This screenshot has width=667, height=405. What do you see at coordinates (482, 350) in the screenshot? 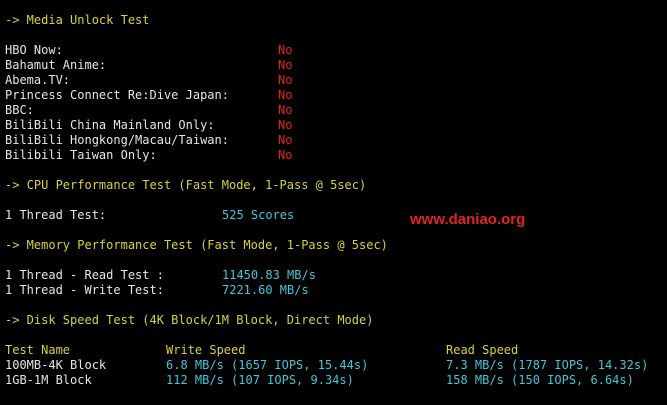
I see `disk-col-read-speed: Read Speed` at bounding box center [482, 350].